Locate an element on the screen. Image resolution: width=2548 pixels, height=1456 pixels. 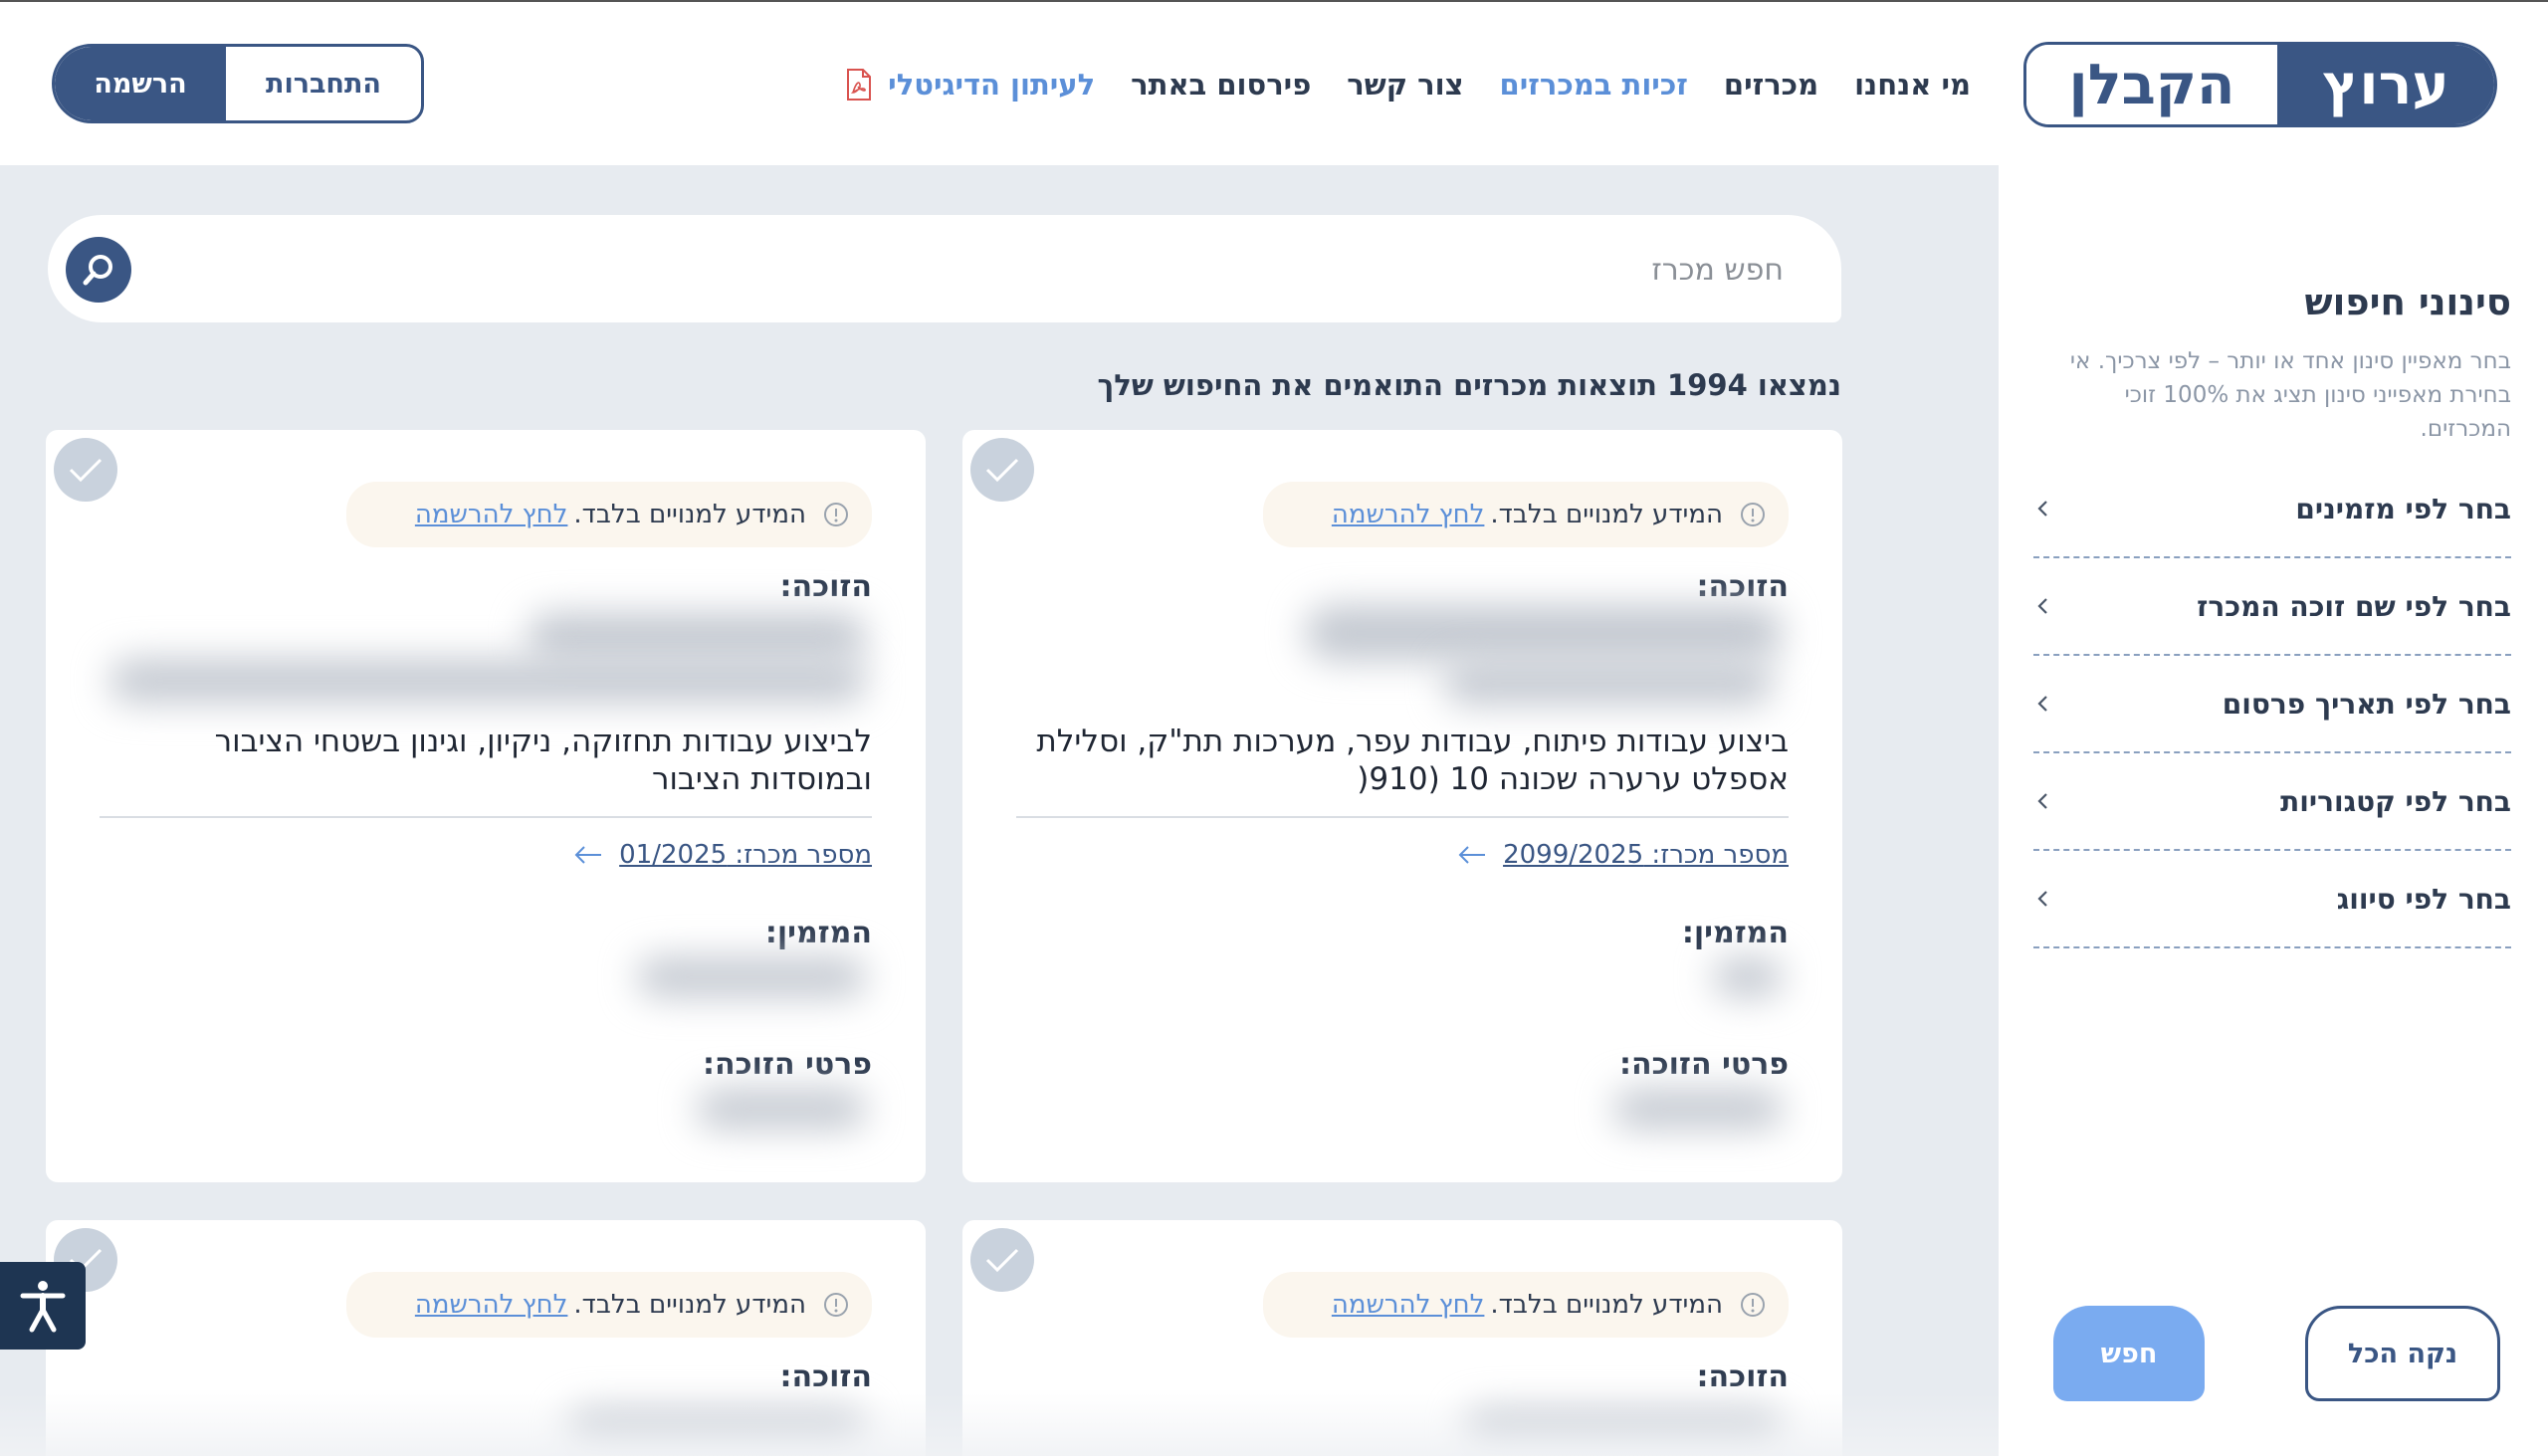
tender-number-link: מספר מכרז: 2099/2025 is located at coordinates (1623, 855).